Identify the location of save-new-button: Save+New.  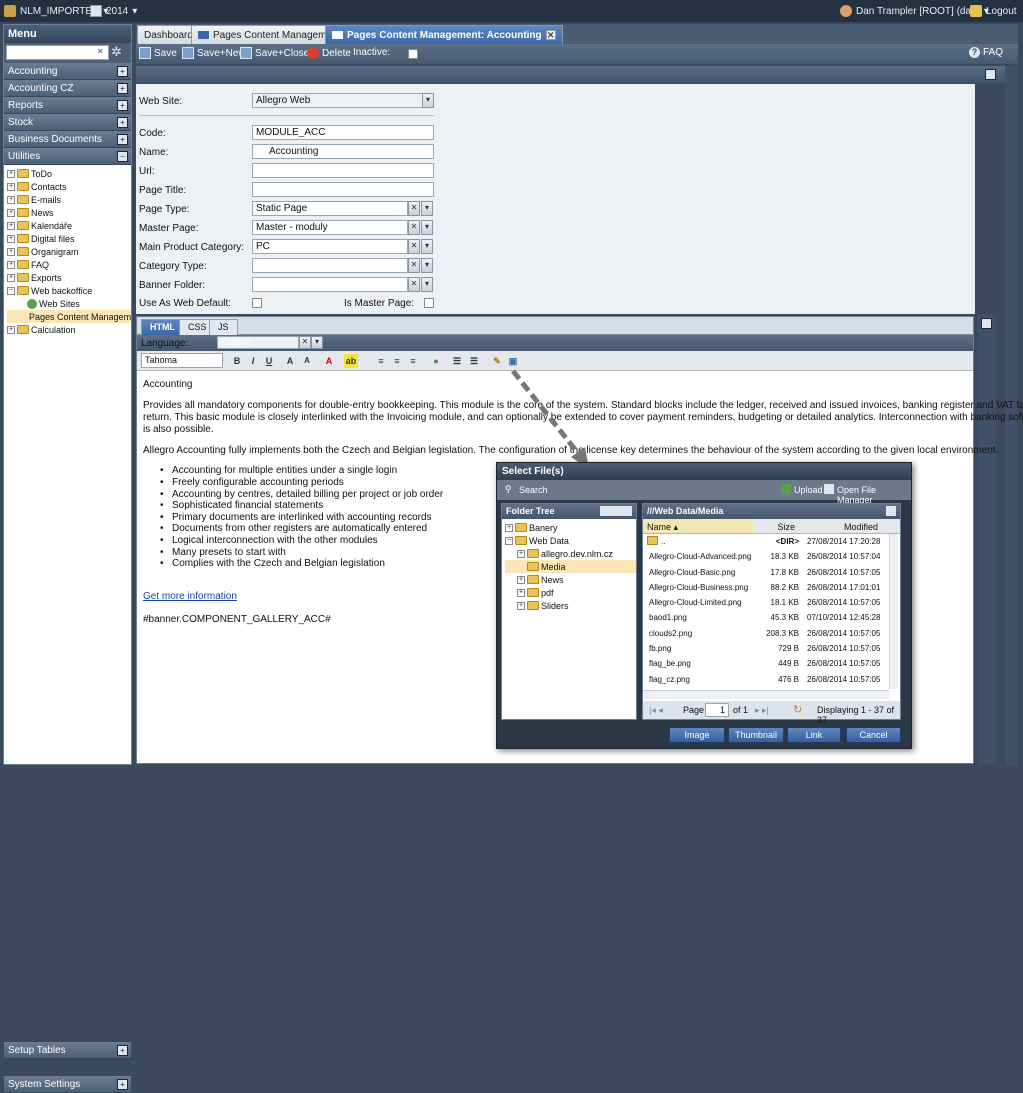
(214, 53).